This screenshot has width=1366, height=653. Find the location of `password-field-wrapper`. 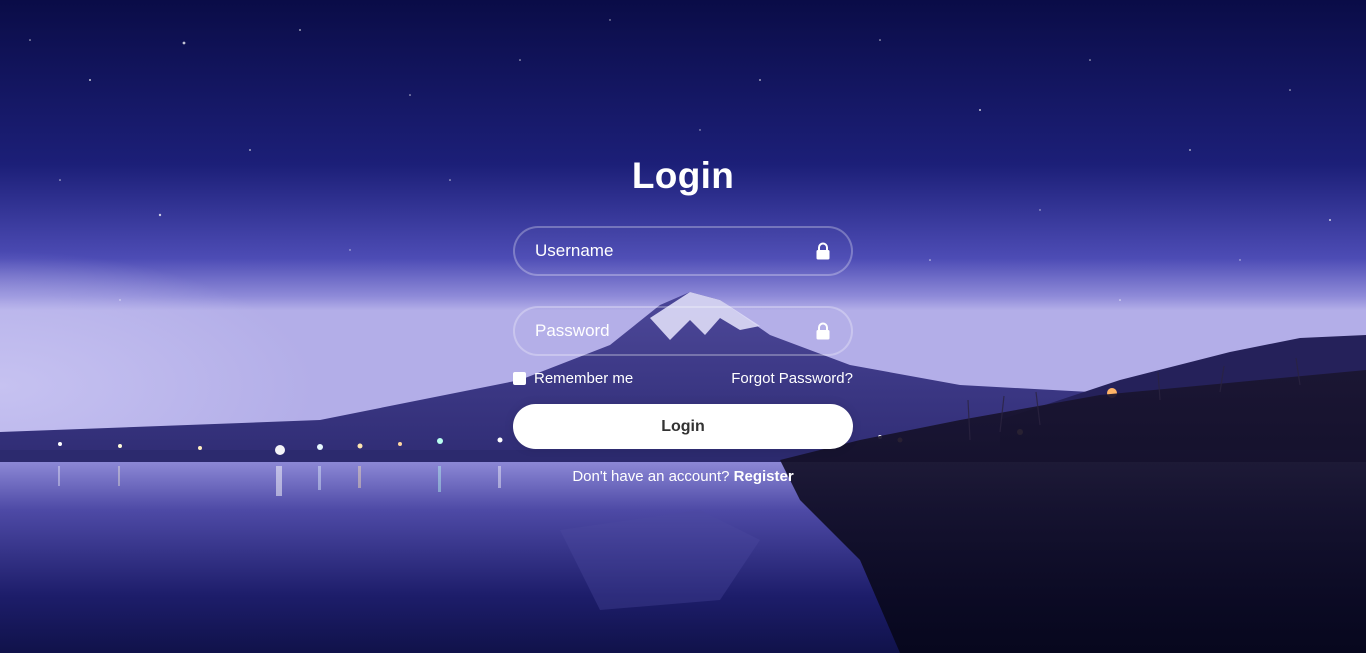

password-field-wrapper is located at coordinates (683, 331).